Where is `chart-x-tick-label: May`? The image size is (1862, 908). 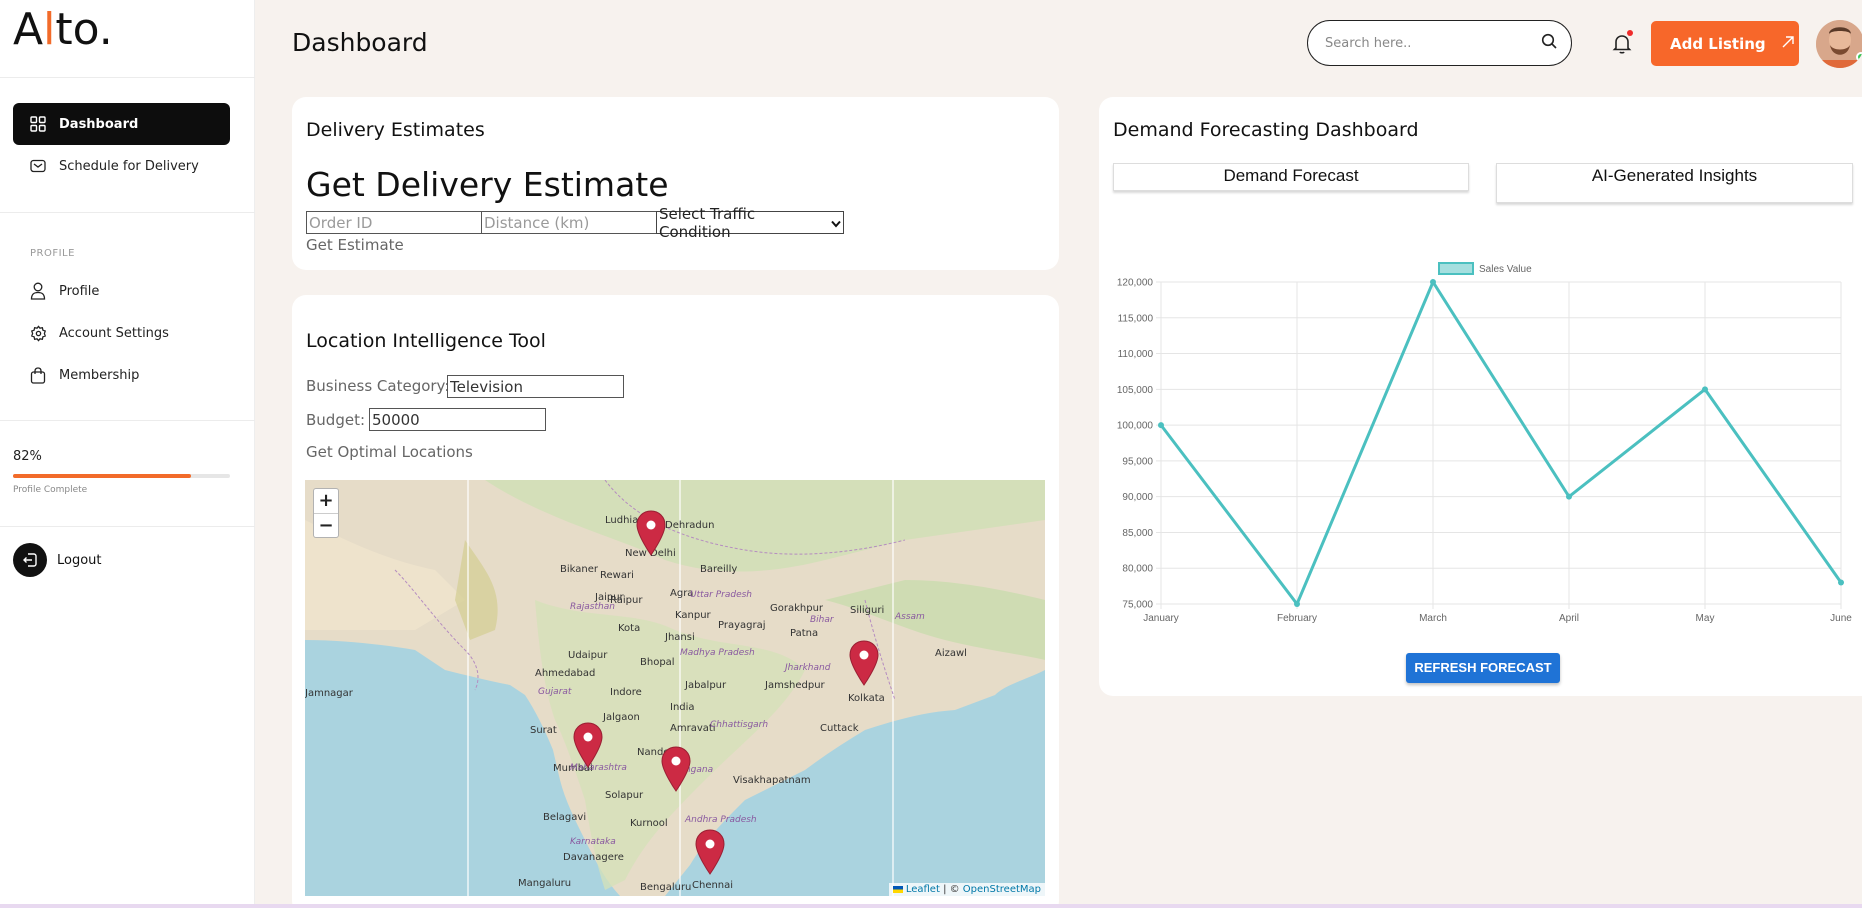 chart-x-tick-label: May is located at coordinates (1705, 618).